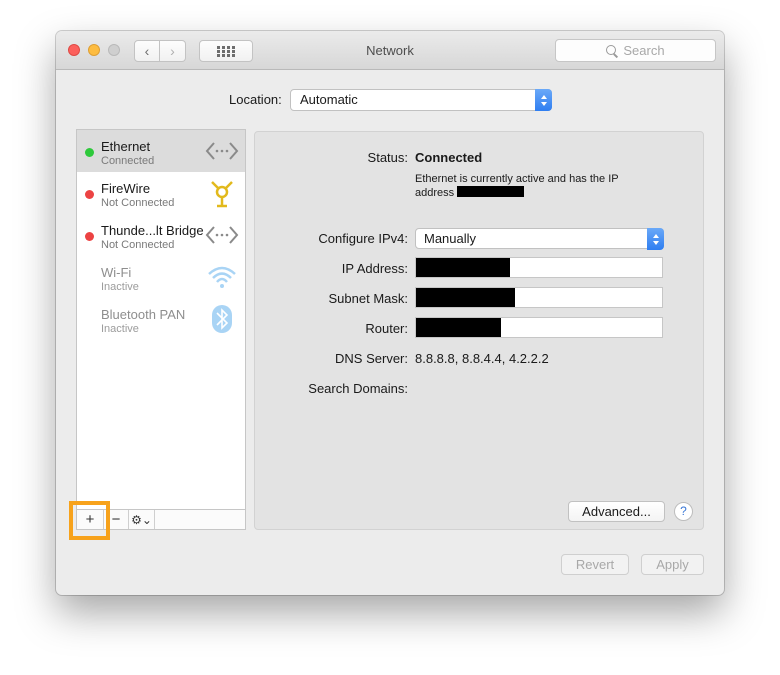  I want to click on apply-button: Apply, so click(672, 564).